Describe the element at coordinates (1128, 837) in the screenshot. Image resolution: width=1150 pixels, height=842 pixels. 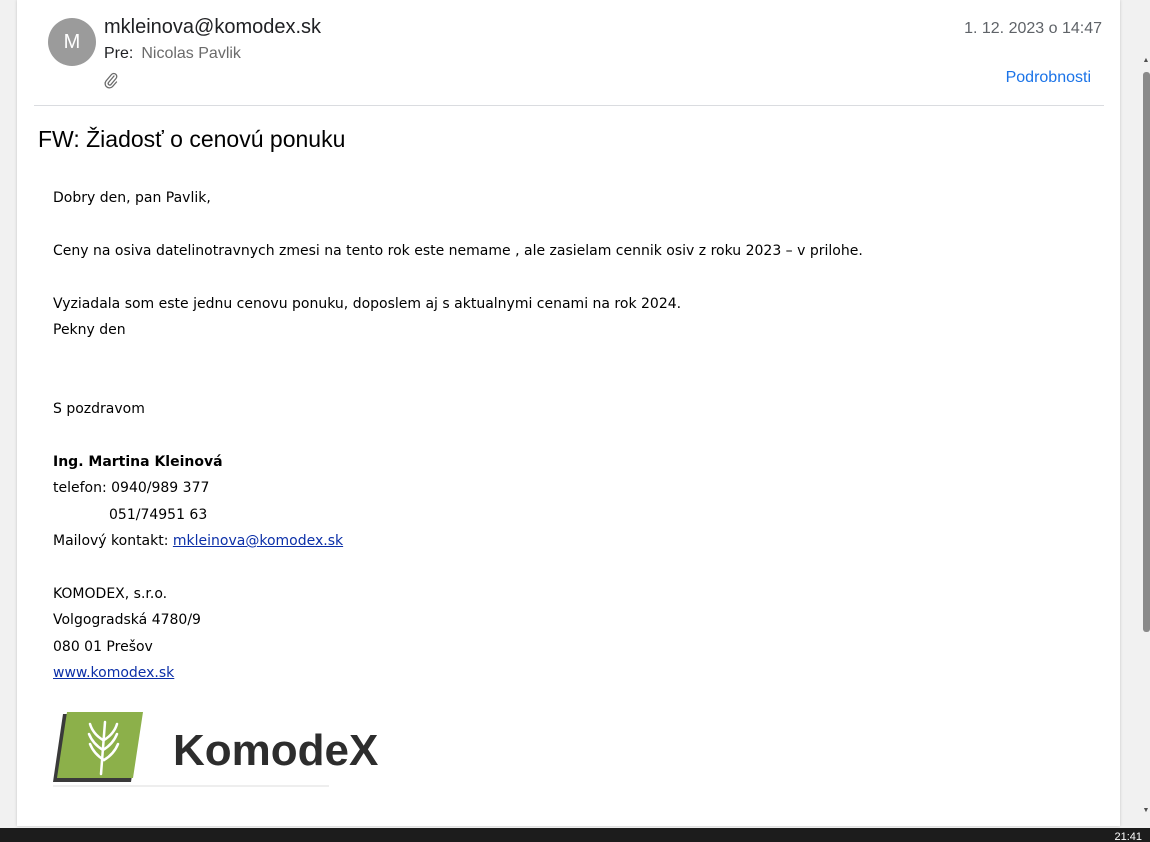
I see `taskbar-clock: 21:41` at that location.